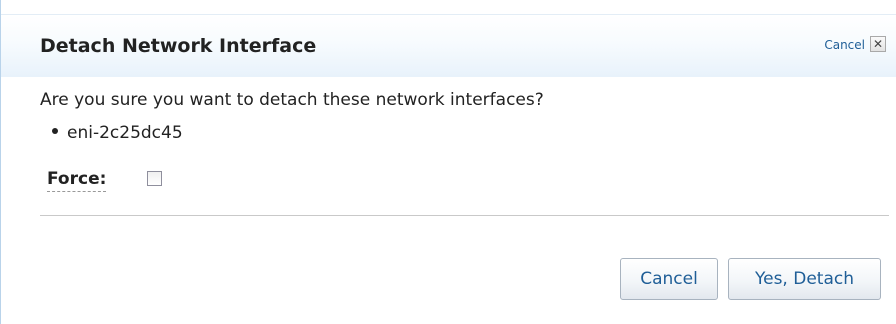 The width and height of the screenshot is (896, 324). I want to click on interface-id: eni-2c25dc45, so click(125, 133).